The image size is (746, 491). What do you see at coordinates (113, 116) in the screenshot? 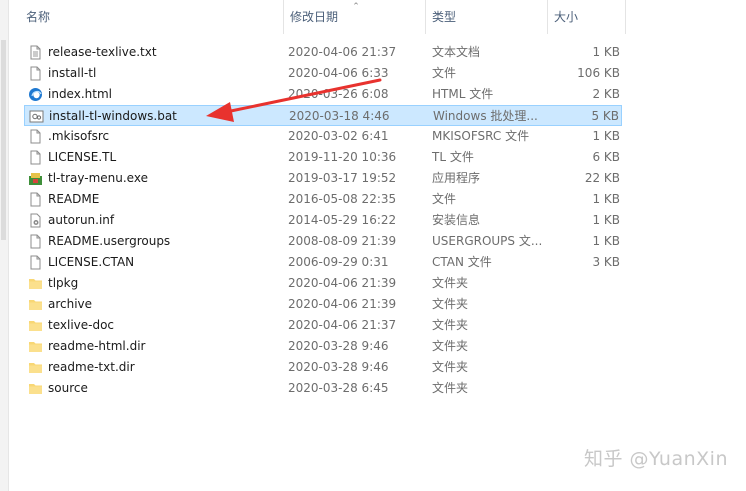
I see `file-name: install-tl-windows.bat` at bounding box center [113, 116].